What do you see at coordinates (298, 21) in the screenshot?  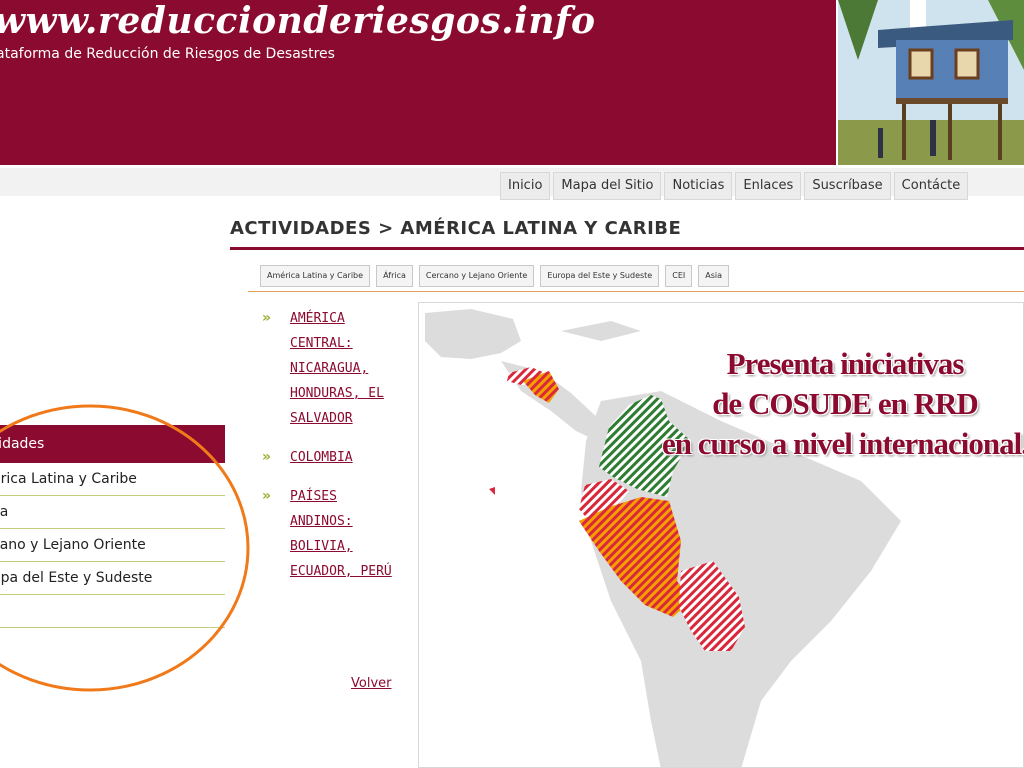 I see `site-url: www.reduccionderiesgos.info` at bounding box center [298, 21].